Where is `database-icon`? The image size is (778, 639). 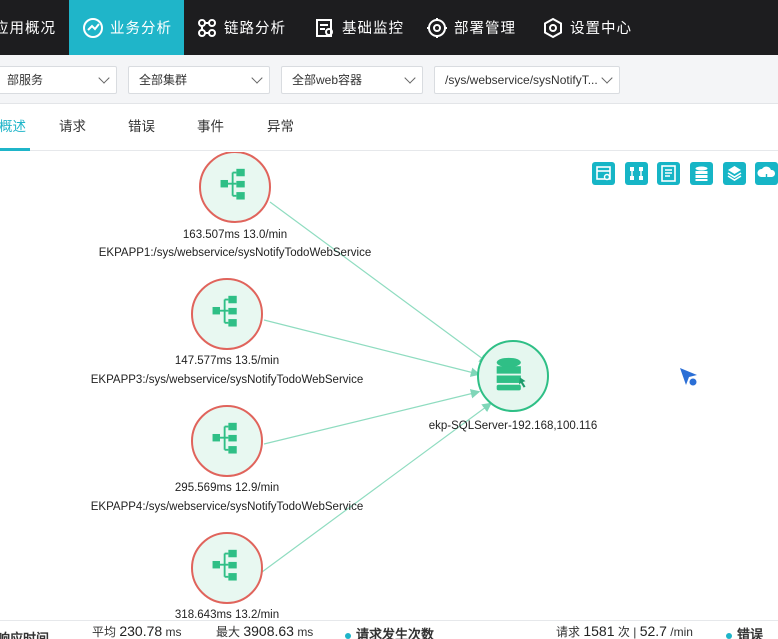
database-icon is located at coordinates (511, 374).